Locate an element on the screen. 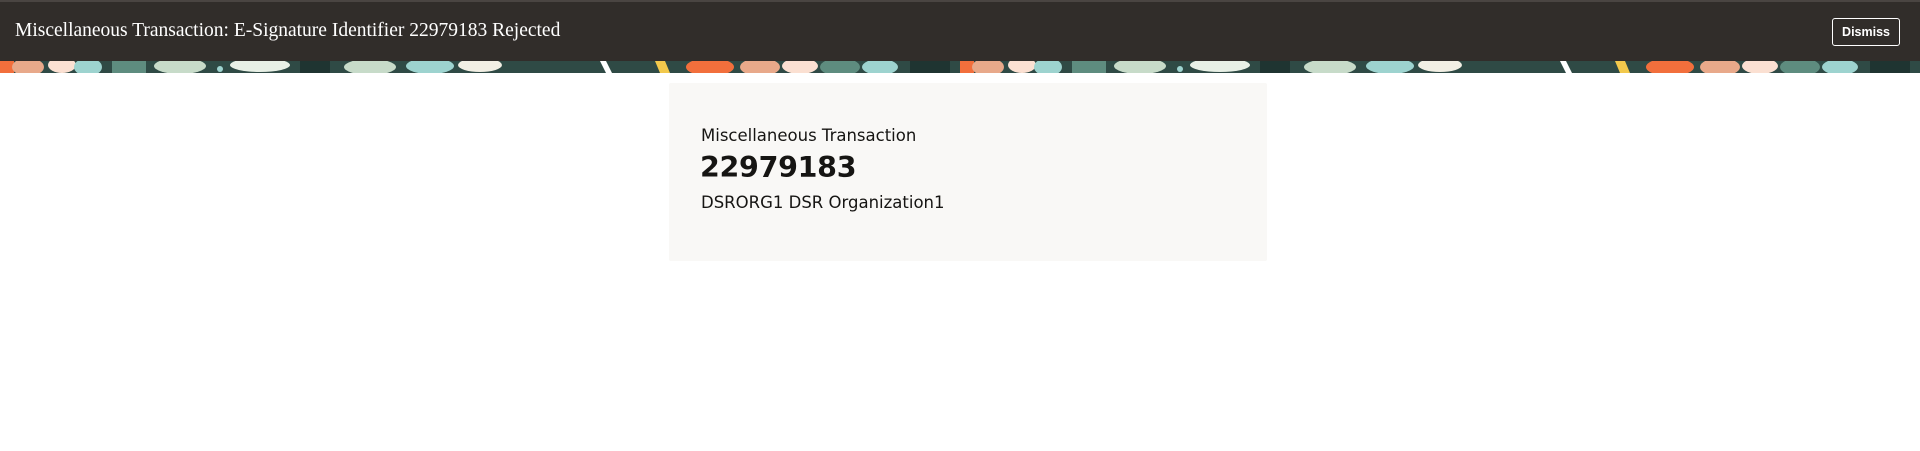  transaction-type-label: Miscellaneous Transaction is located at coordinates (809, 135).